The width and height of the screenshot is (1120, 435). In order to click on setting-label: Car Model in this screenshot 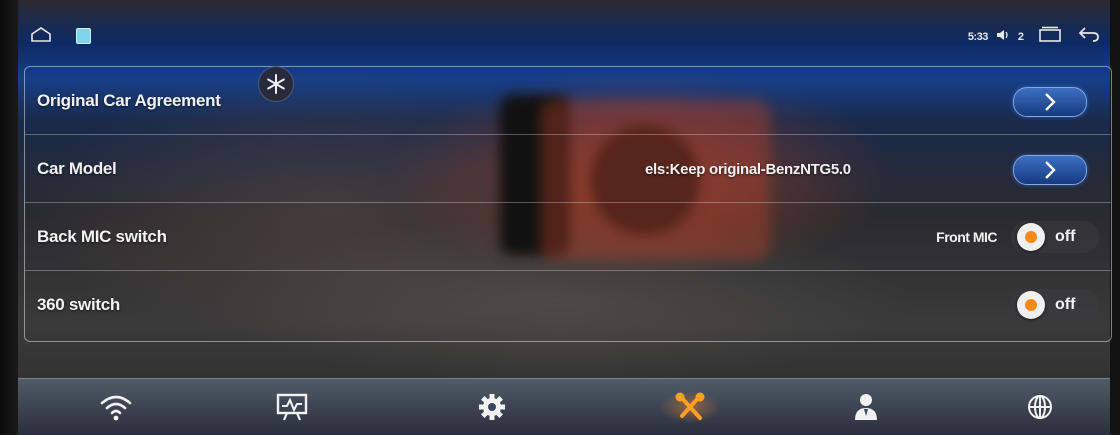, I will do `click(77, 168)`.